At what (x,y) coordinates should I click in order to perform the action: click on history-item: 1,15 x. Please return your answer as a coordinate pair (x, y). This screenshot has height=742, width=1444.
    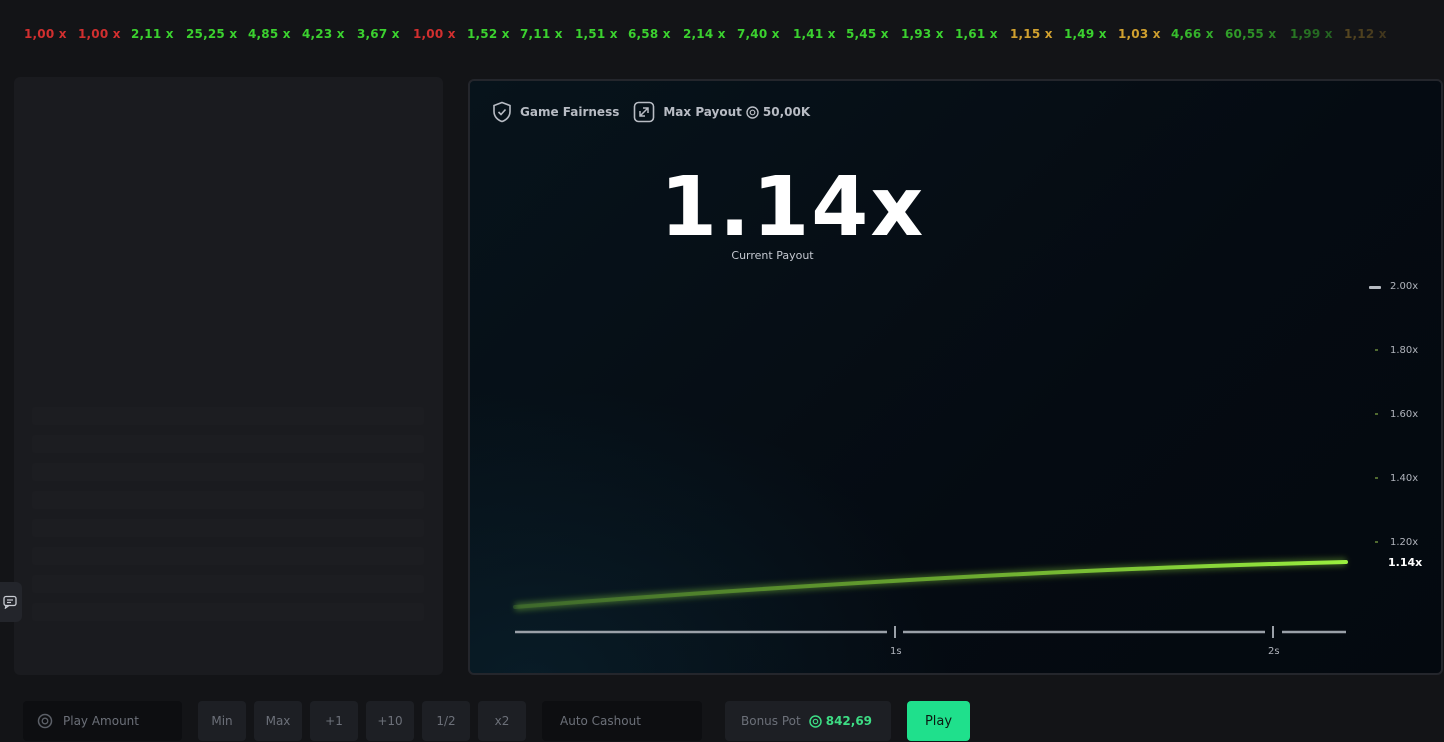
    Looking at the image, I should click on (1031, 34).